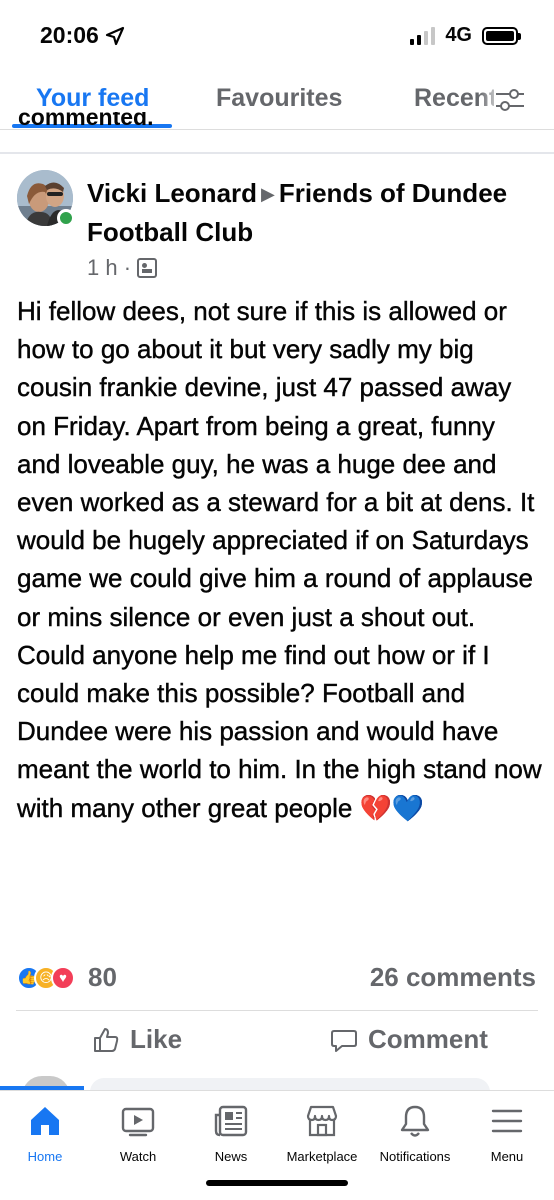  I want to click on like-button: Like, so click(137, 1039).